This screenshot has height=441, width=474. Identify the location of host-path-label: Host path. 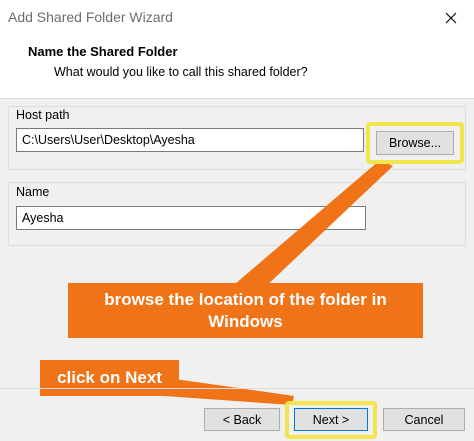
(43, 115).